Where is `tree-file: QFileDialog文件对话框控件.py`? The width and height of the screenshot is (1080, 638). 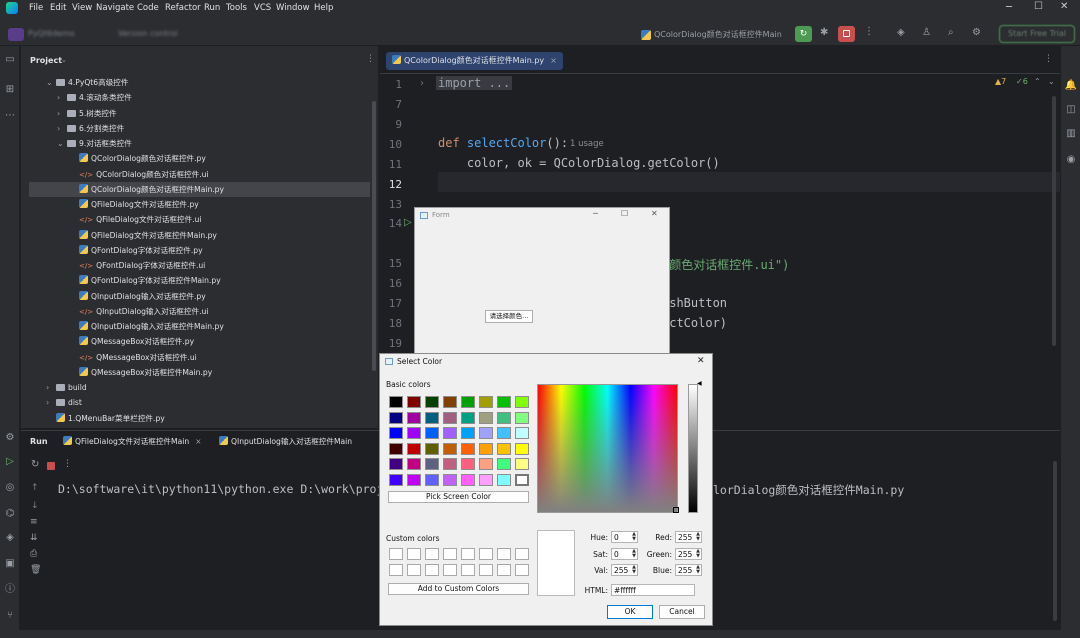
tree-file: QFileDialog文件对话框控件.py is located at coordinates (139, 204).